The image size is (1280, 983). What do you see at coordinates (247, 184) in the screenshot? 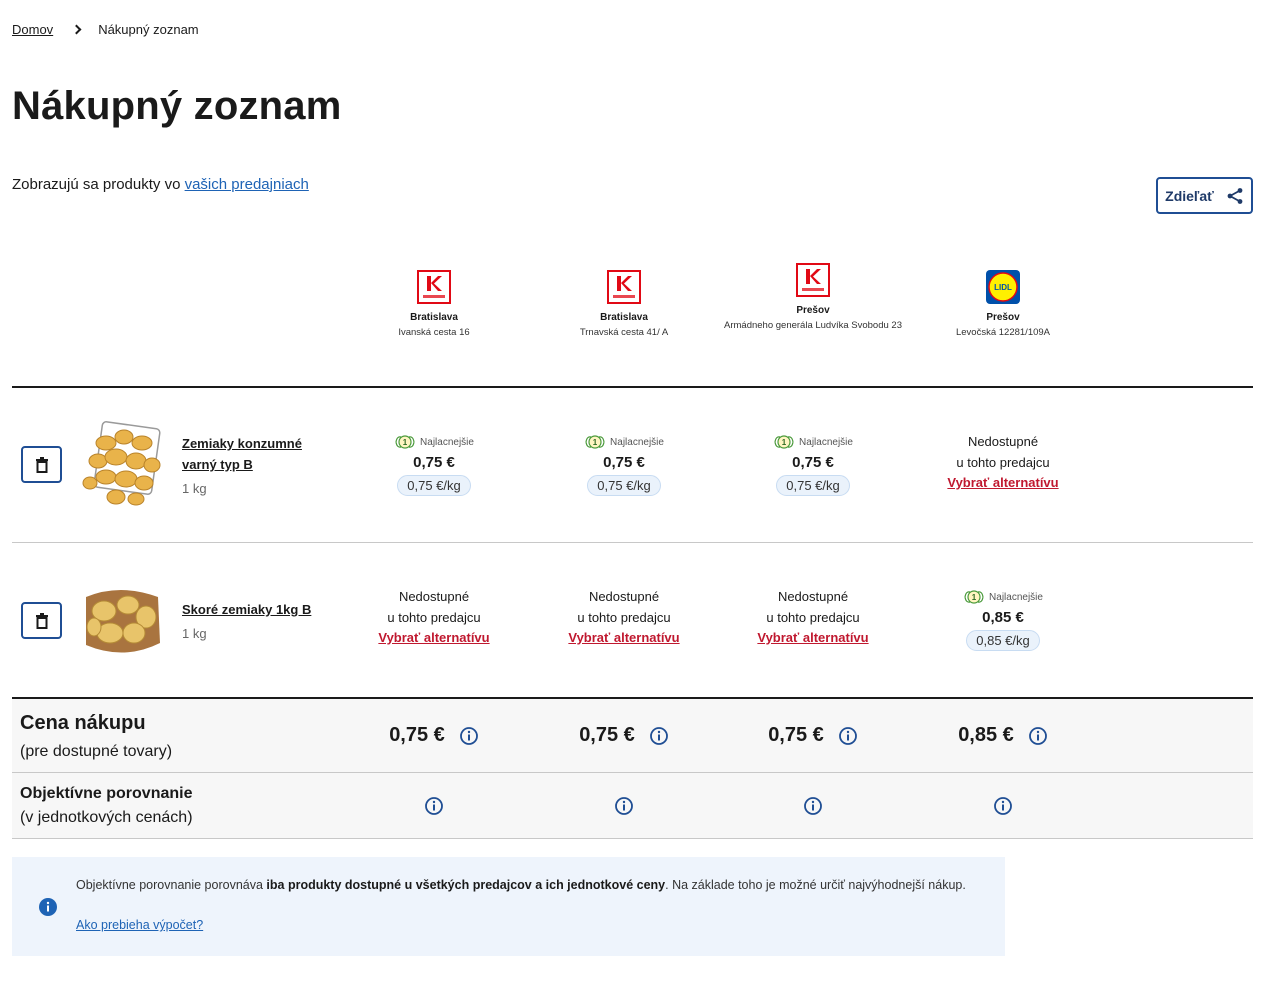
I see `your-stores-link: vašich predajniach` at bounding box center [247, 184].